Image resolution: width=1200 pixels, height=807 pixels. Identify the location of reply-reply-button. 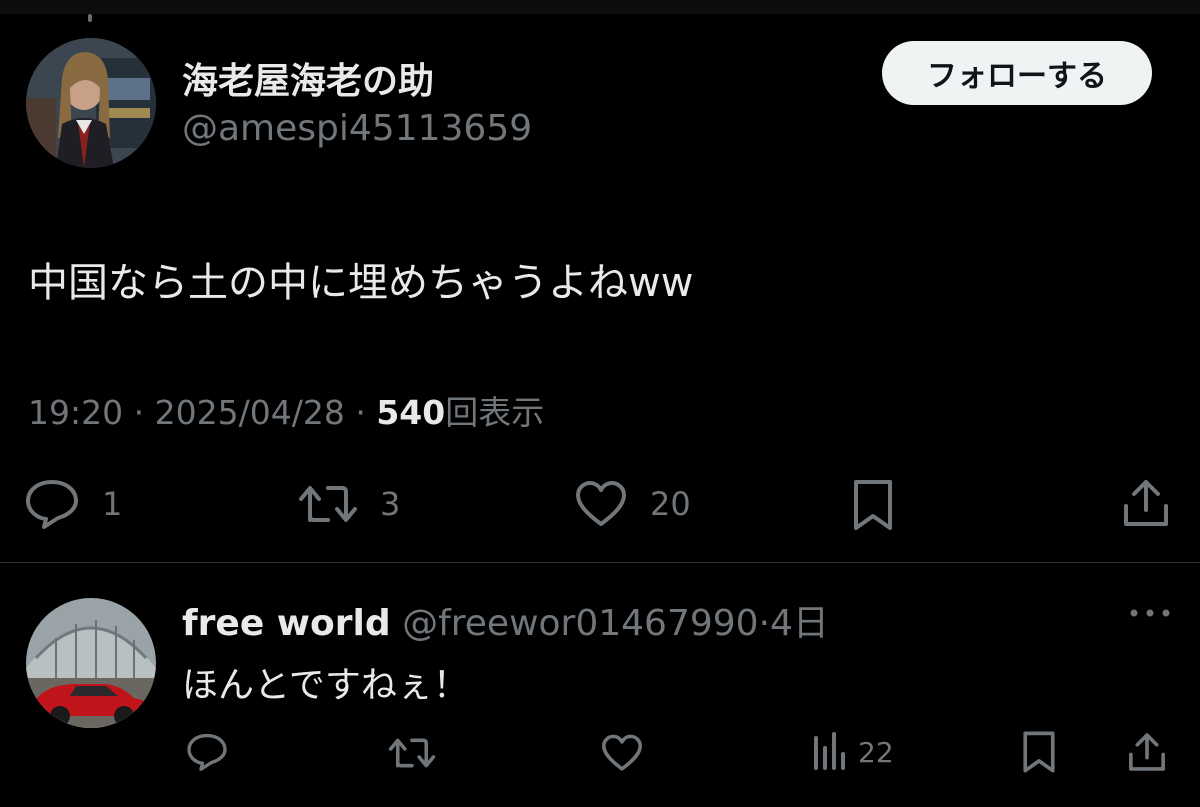
(207, 752).